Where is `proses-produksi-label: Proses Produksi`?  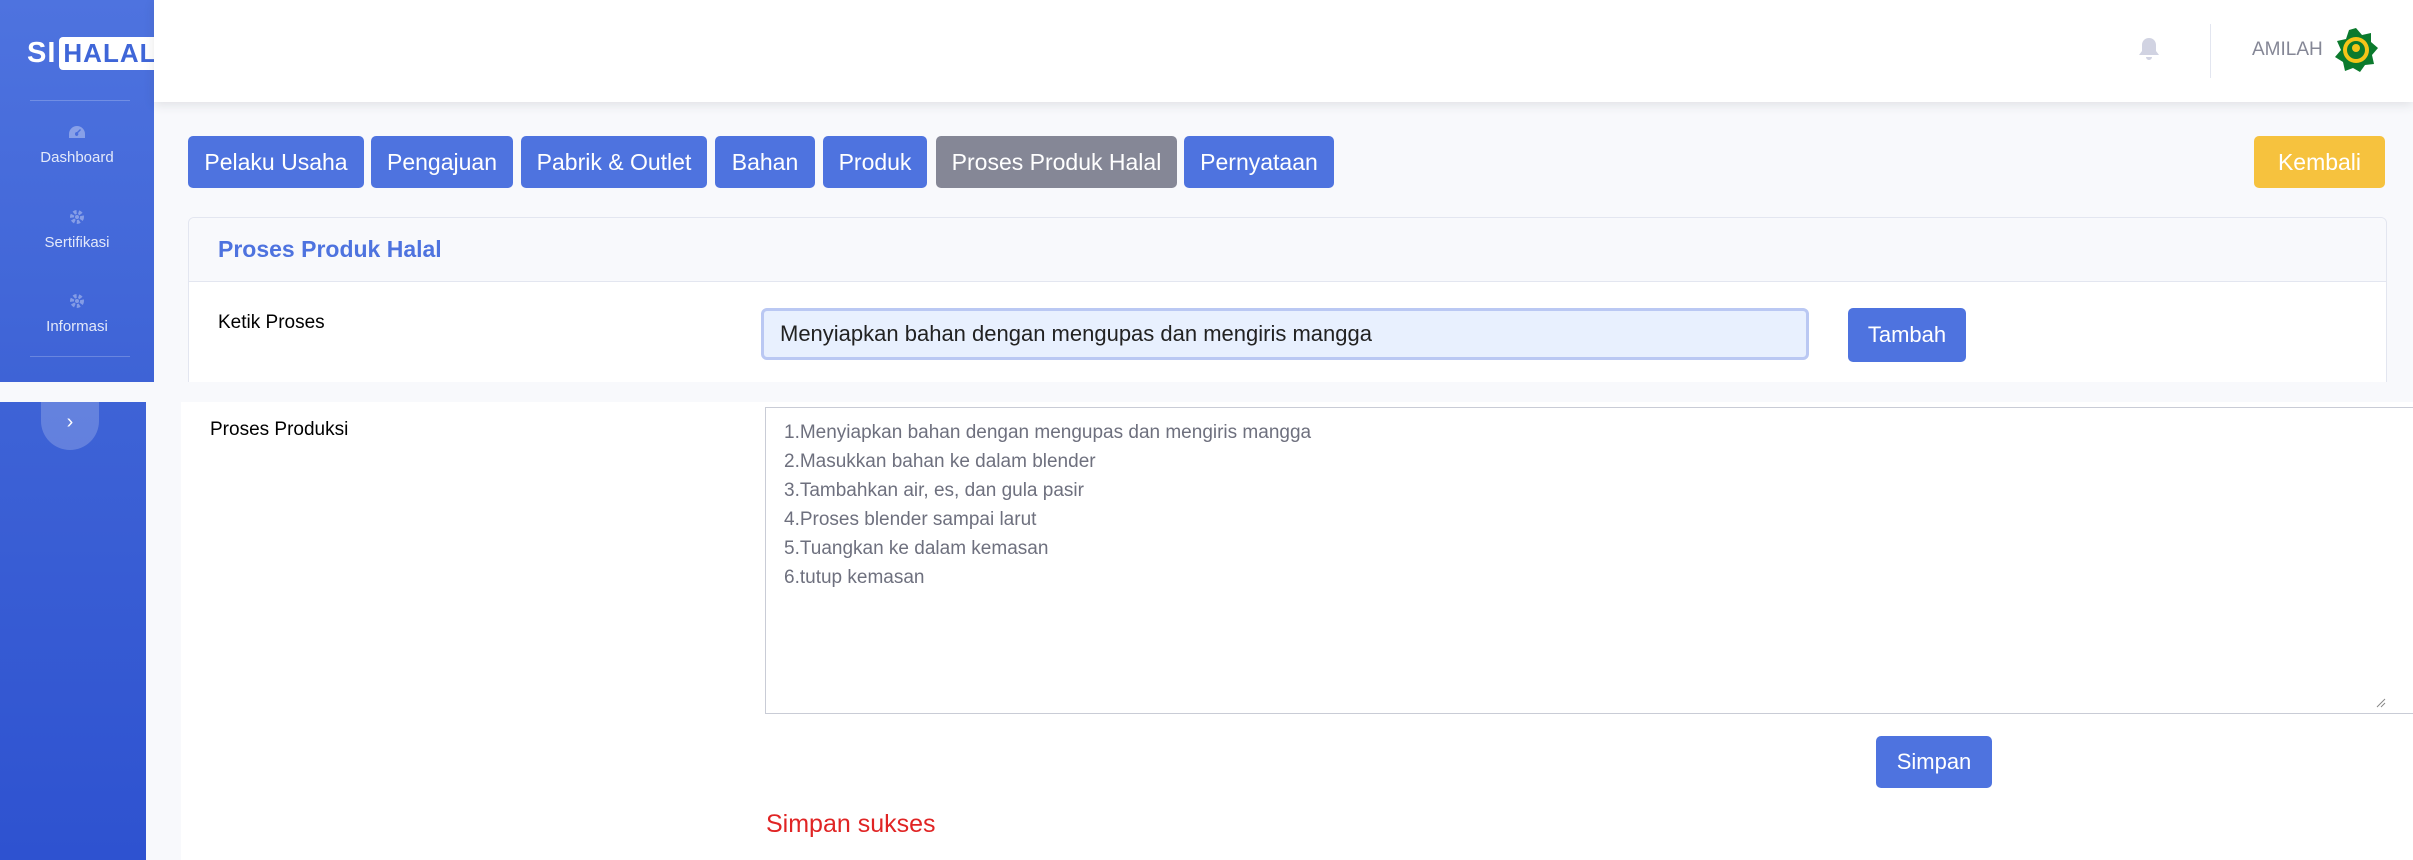
proses-produksi-label: Proses Produksi is located at coordinates (279, 429).